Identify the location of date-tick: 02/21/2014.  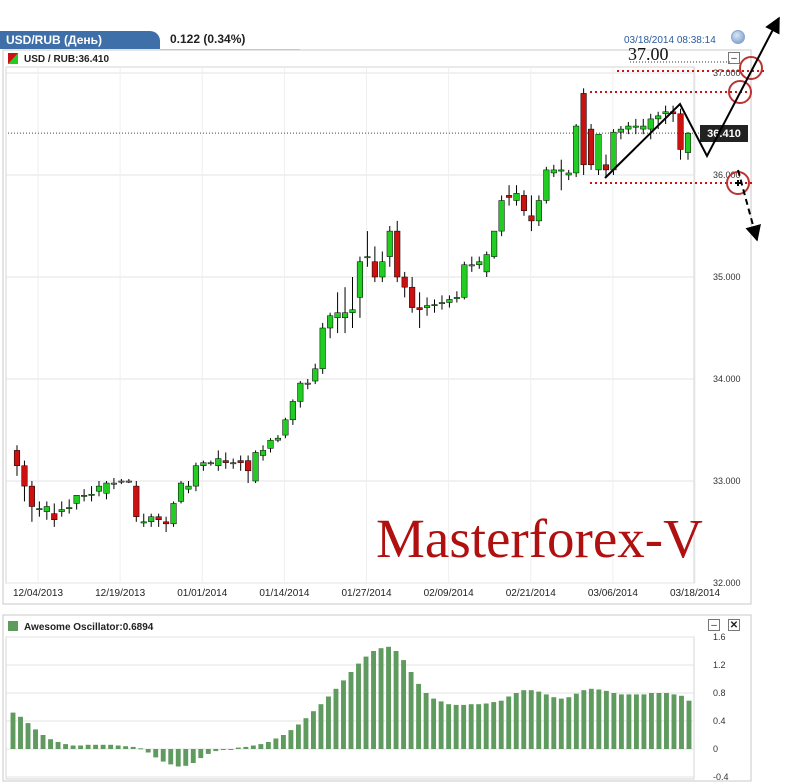
(531, 593).